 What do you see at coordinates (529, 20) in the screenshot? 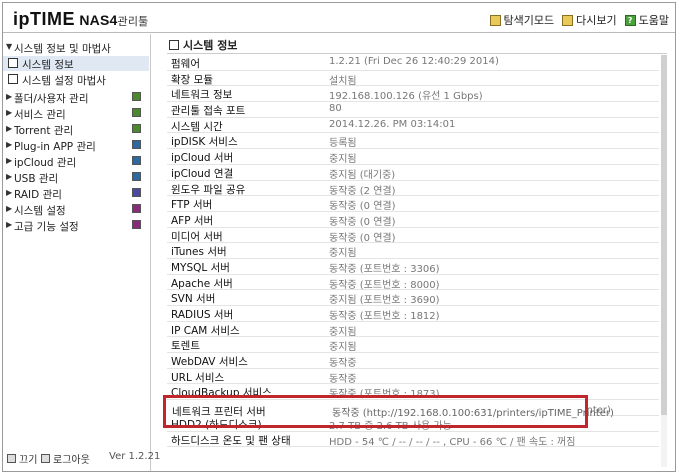
I see `explorer-mode-label: 탐색기모드` at bounding box center [529, 20].